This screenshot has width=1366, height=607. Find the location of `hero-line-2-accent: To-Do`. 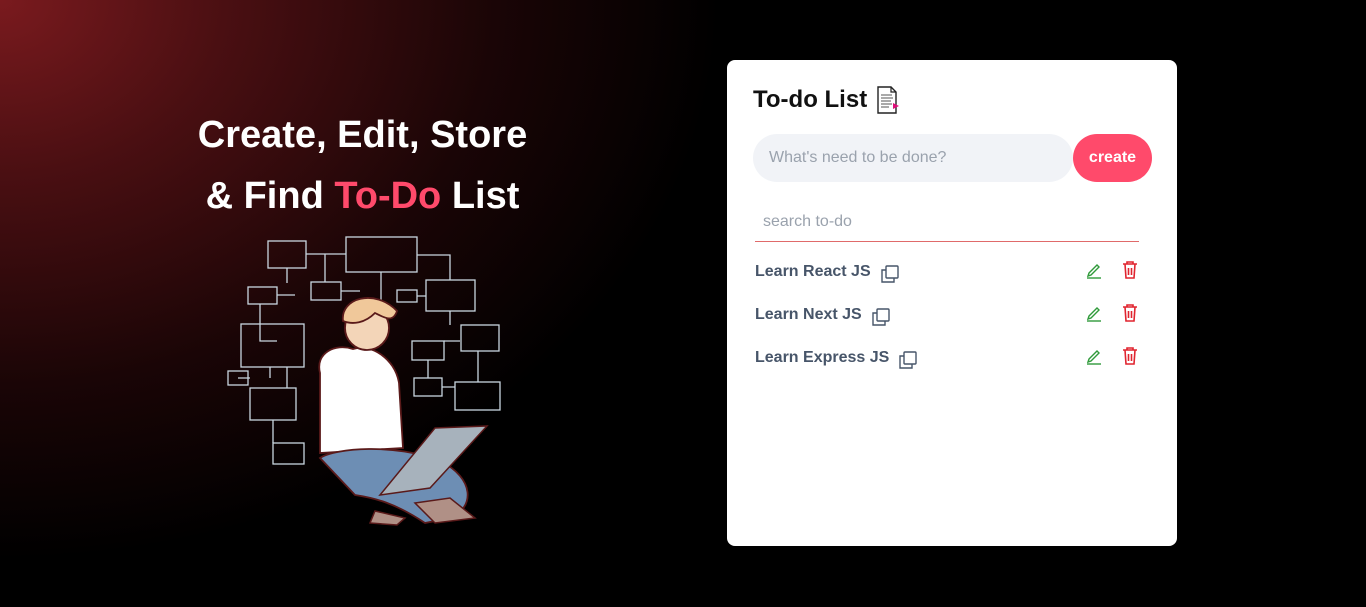

hero-line-2-accent: To-Do is located at coordinates (388, 196).